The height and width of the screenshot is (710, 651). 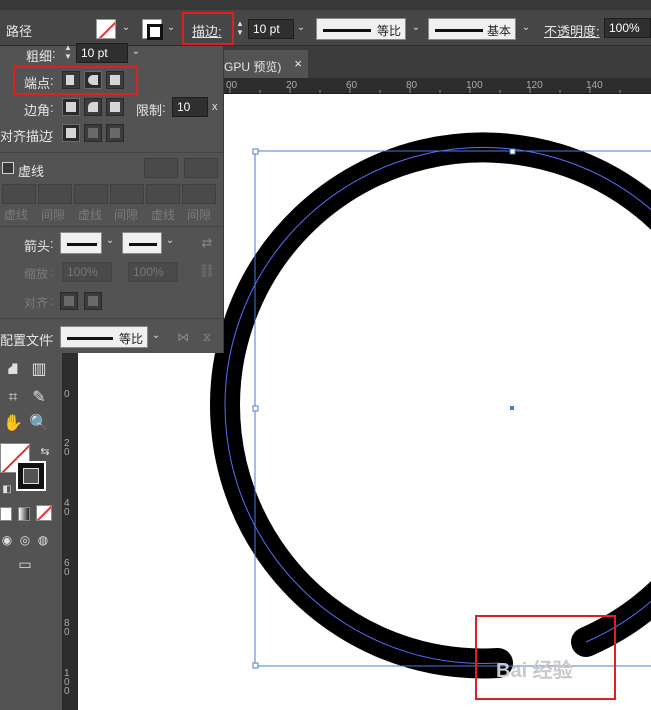 What do you see at coordinates (75, 80) in the screenshot?
I see `highlight-cap-options` at bounding box center [75, 80].